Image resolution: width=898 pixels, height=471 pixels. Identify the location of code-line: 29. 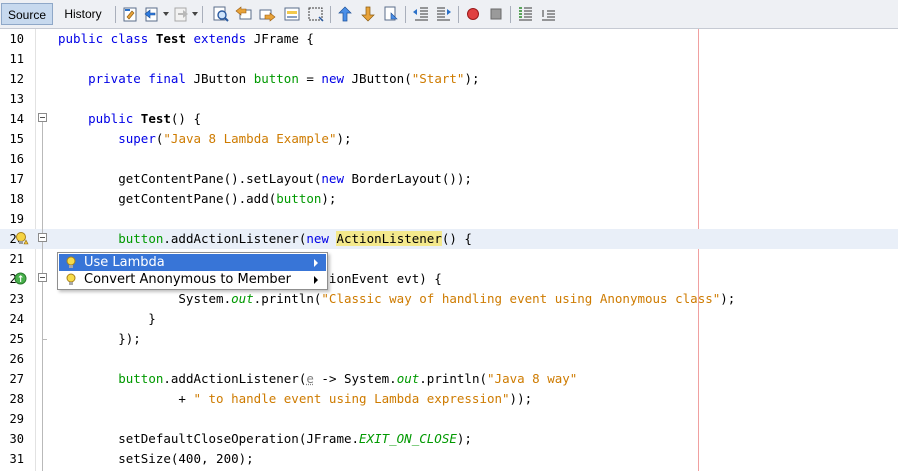
(449, 419).